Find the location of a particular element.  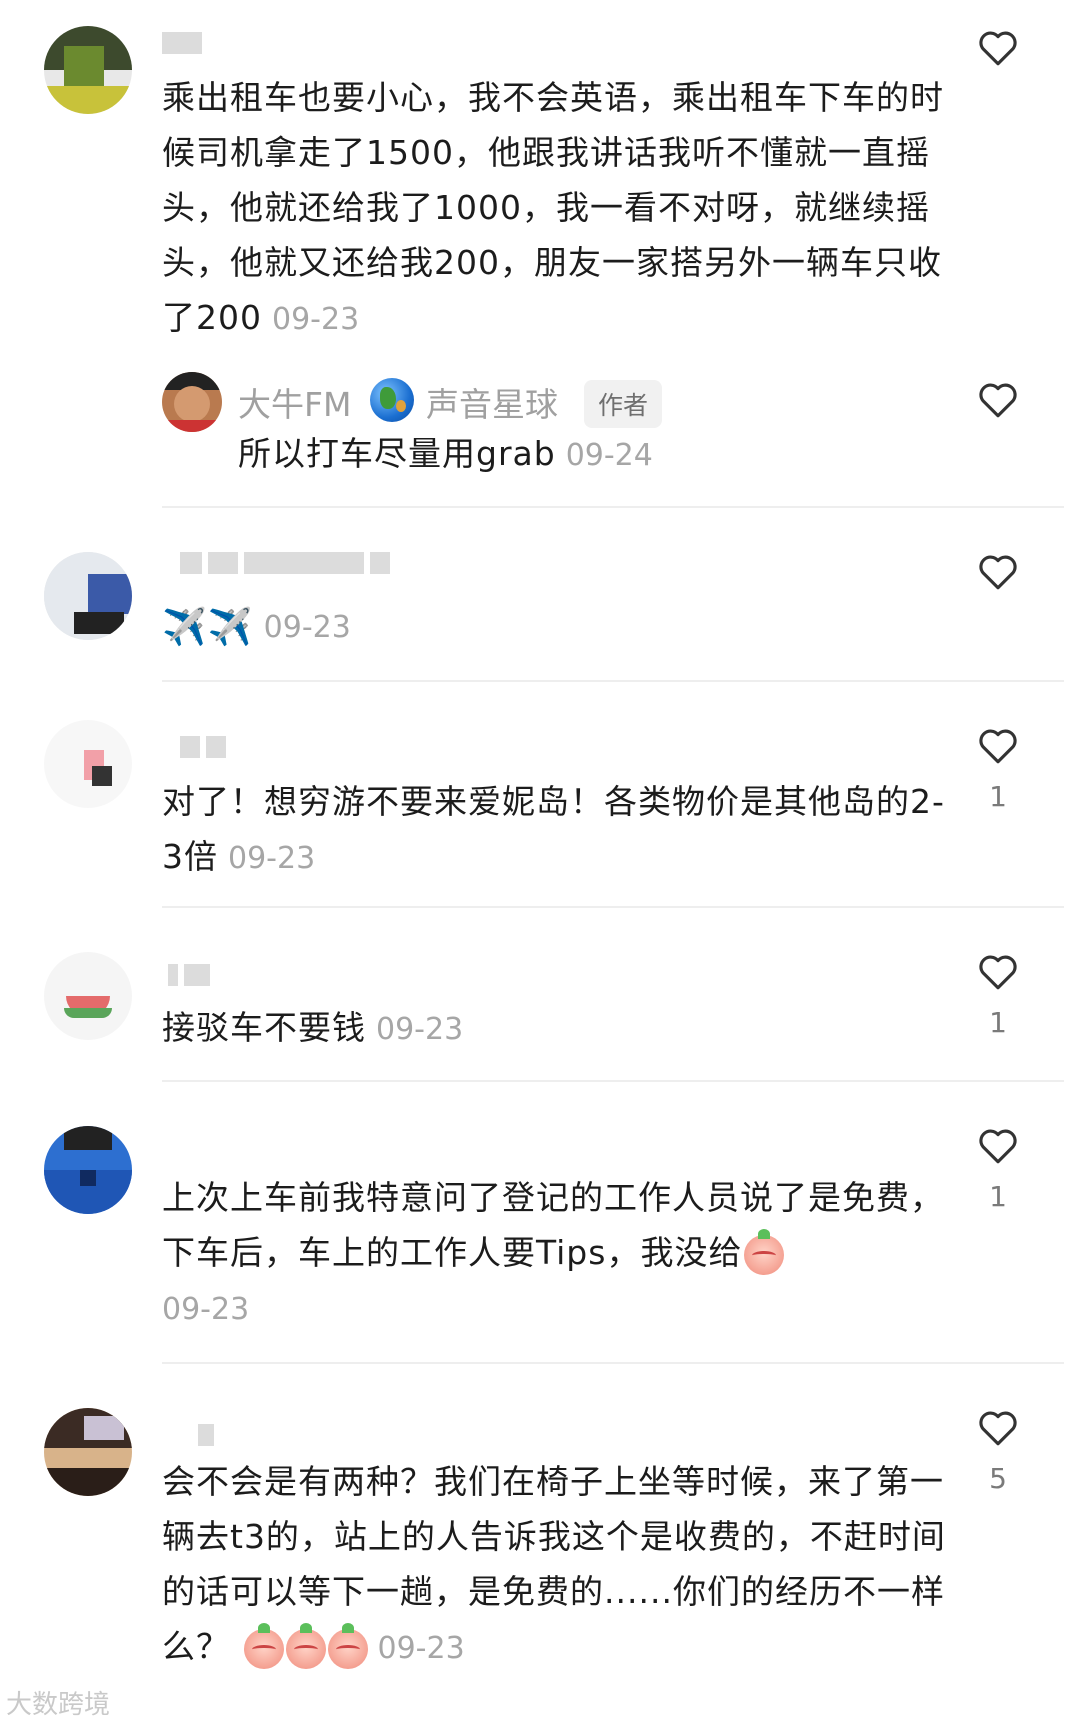

airplane-emoji: ✈️✈️ is located at coordinates (208, 627).